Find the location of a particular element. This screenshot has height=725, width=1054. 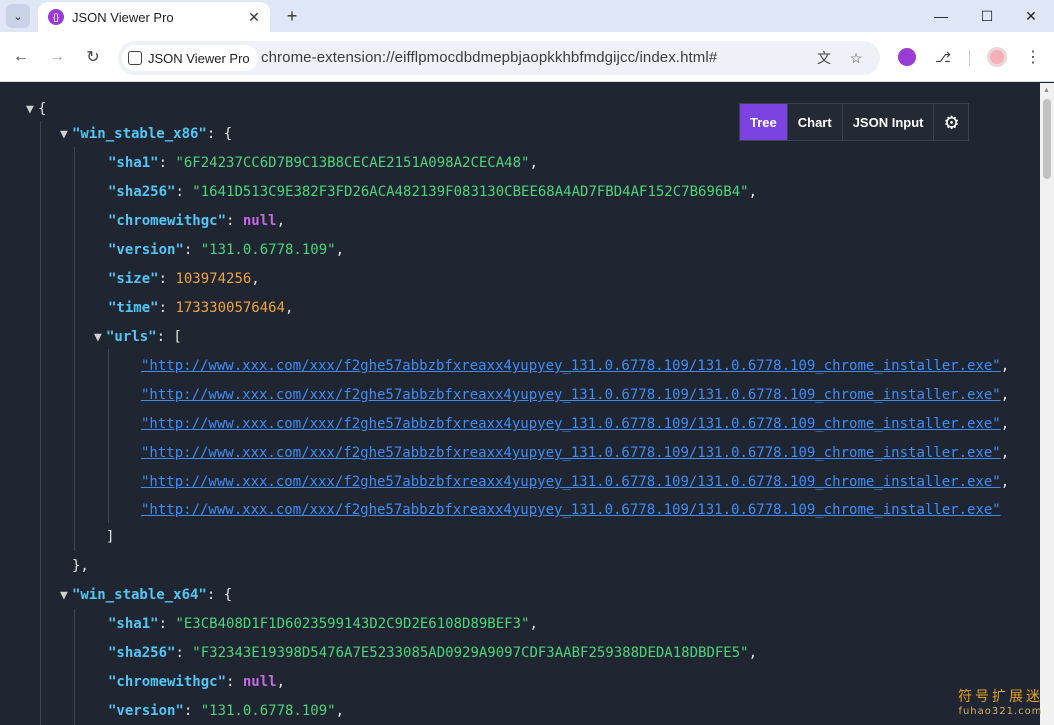

json-viewer-favicon-icon: {} is located at coordinates (56, 17).